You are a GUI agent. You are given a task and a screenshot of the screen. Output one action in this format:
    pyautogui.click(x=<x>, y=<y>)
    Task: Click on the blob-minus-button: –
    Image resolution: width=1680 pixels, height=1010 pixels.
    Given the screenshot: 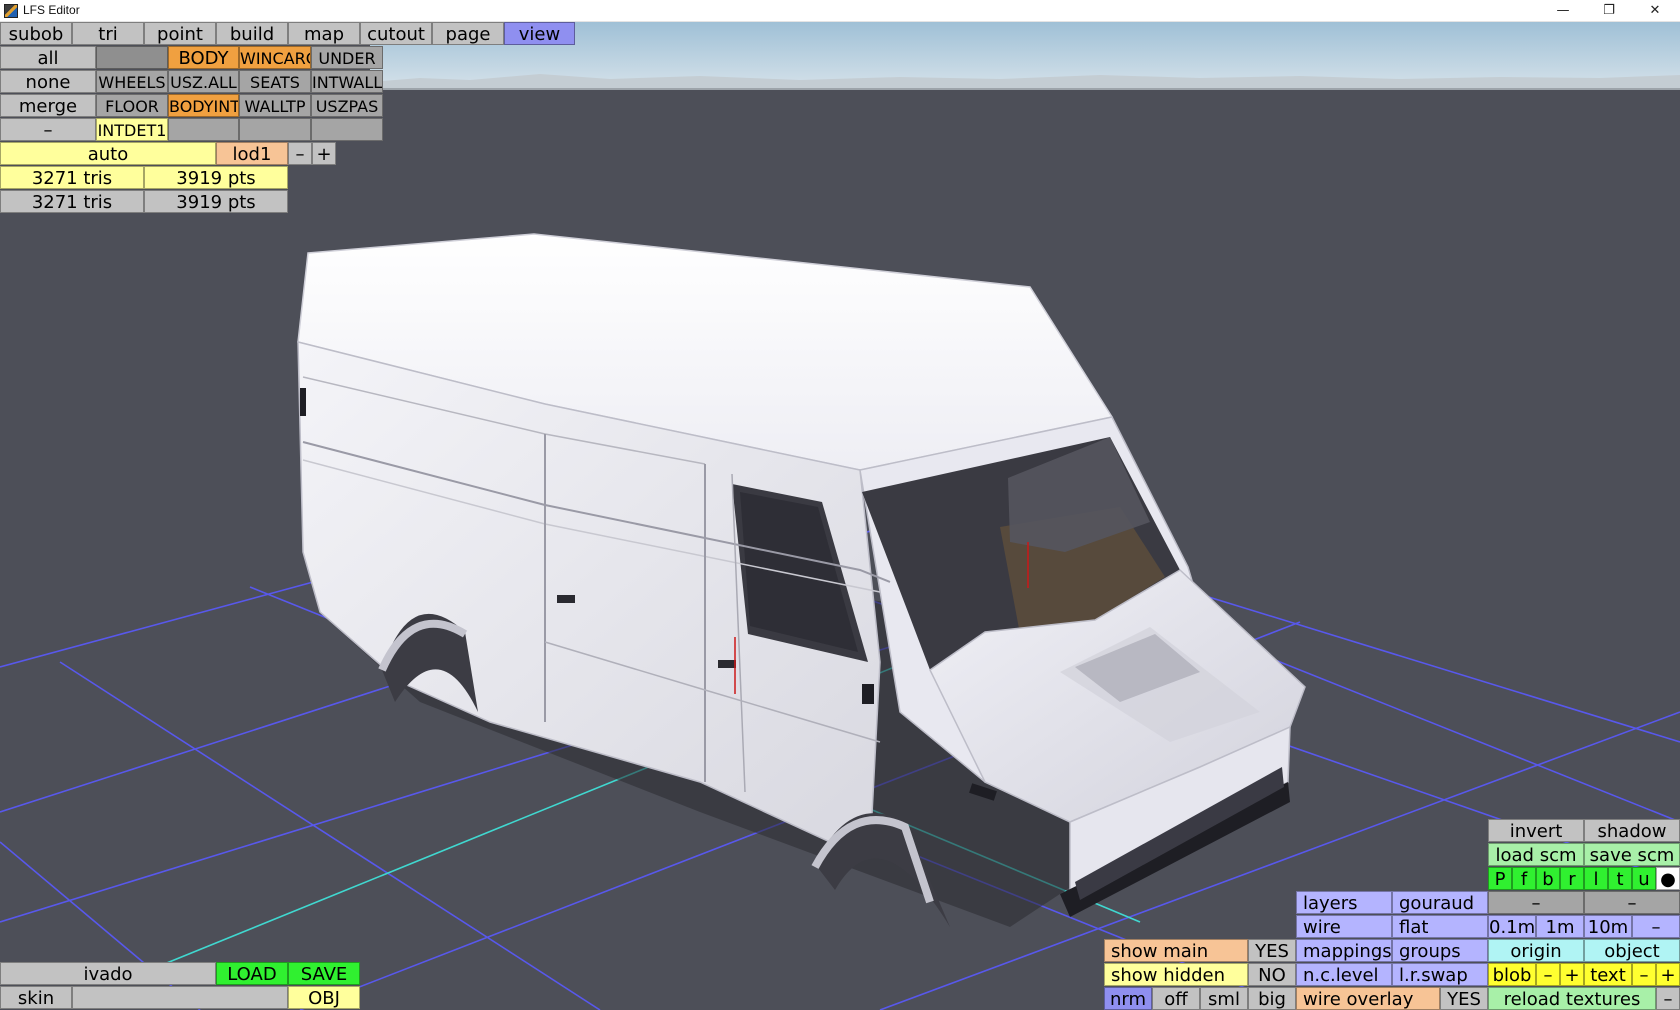 What is the action you would take?
    pyautogui.click(x=1548, y=974)
    